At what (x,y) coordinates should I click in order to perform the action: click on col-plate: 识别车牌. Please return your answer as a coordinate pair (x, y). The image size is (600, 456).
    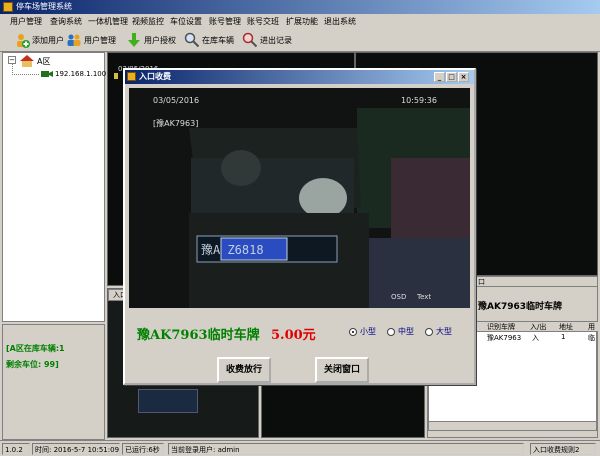
    Looking at the image, I should click on (501, 327).